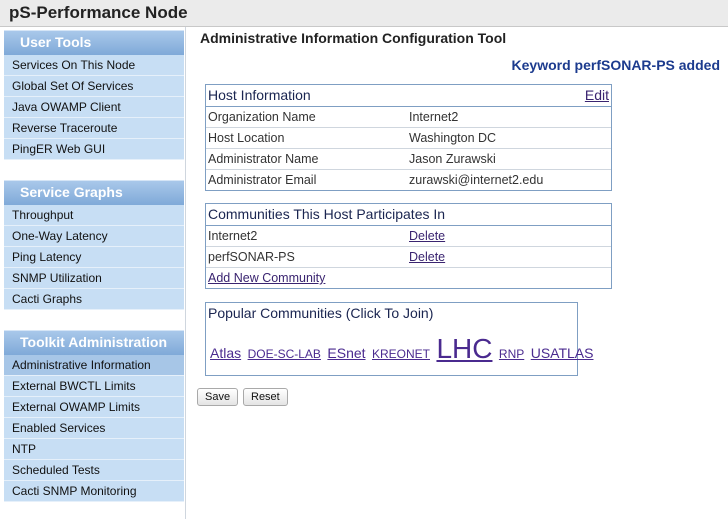  Describe the element at coordinates (408, 257) in the screenshot. I see `community-row: perfSONAR-PS Delete` at that location.